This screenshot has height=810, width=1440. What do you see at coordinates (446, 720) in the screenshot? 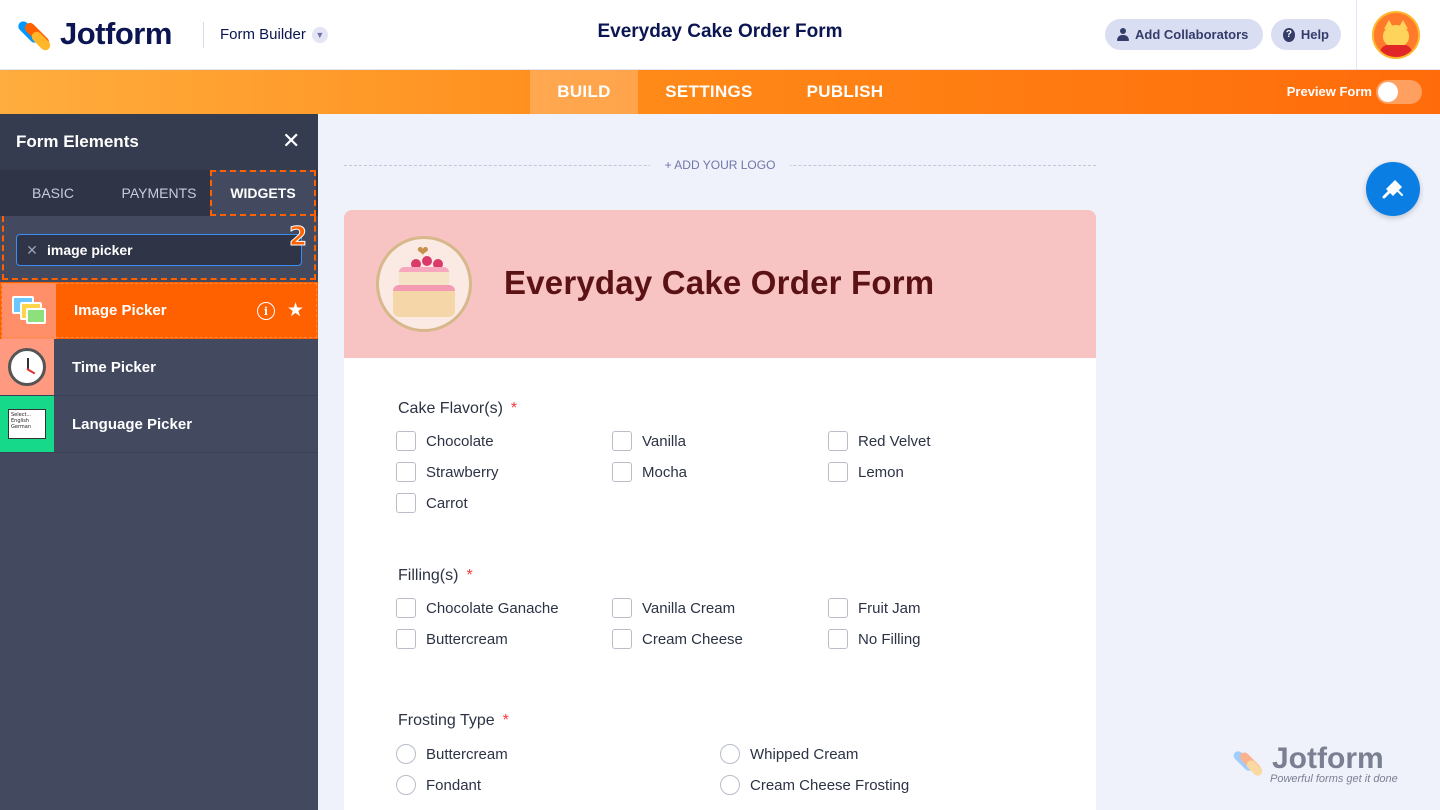
I see `question-label-text: Frosting Type` at bounding box center [446, 720].